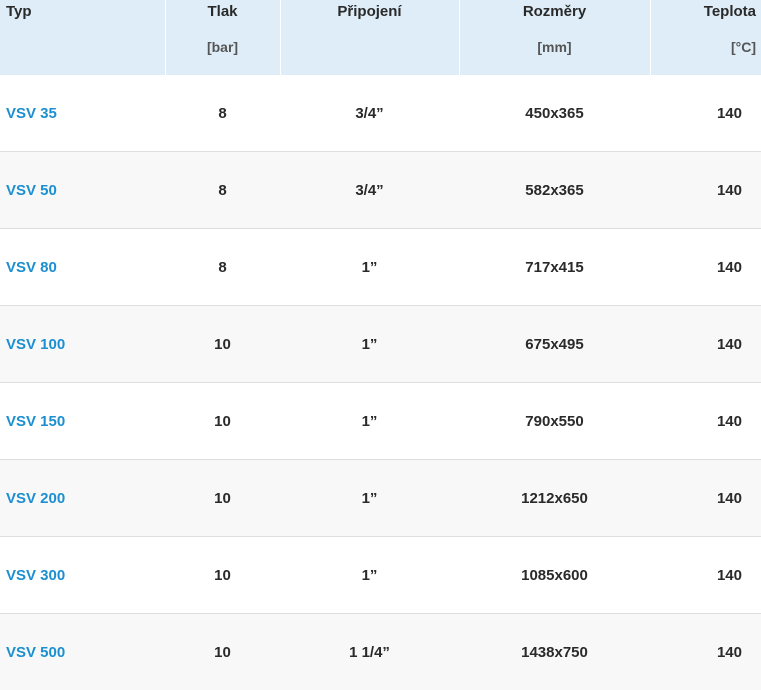 The image size is (761, 690). I want to click on table-row: VSV 500 10 1 1/4” 1438x750 140, so click(380, 652).